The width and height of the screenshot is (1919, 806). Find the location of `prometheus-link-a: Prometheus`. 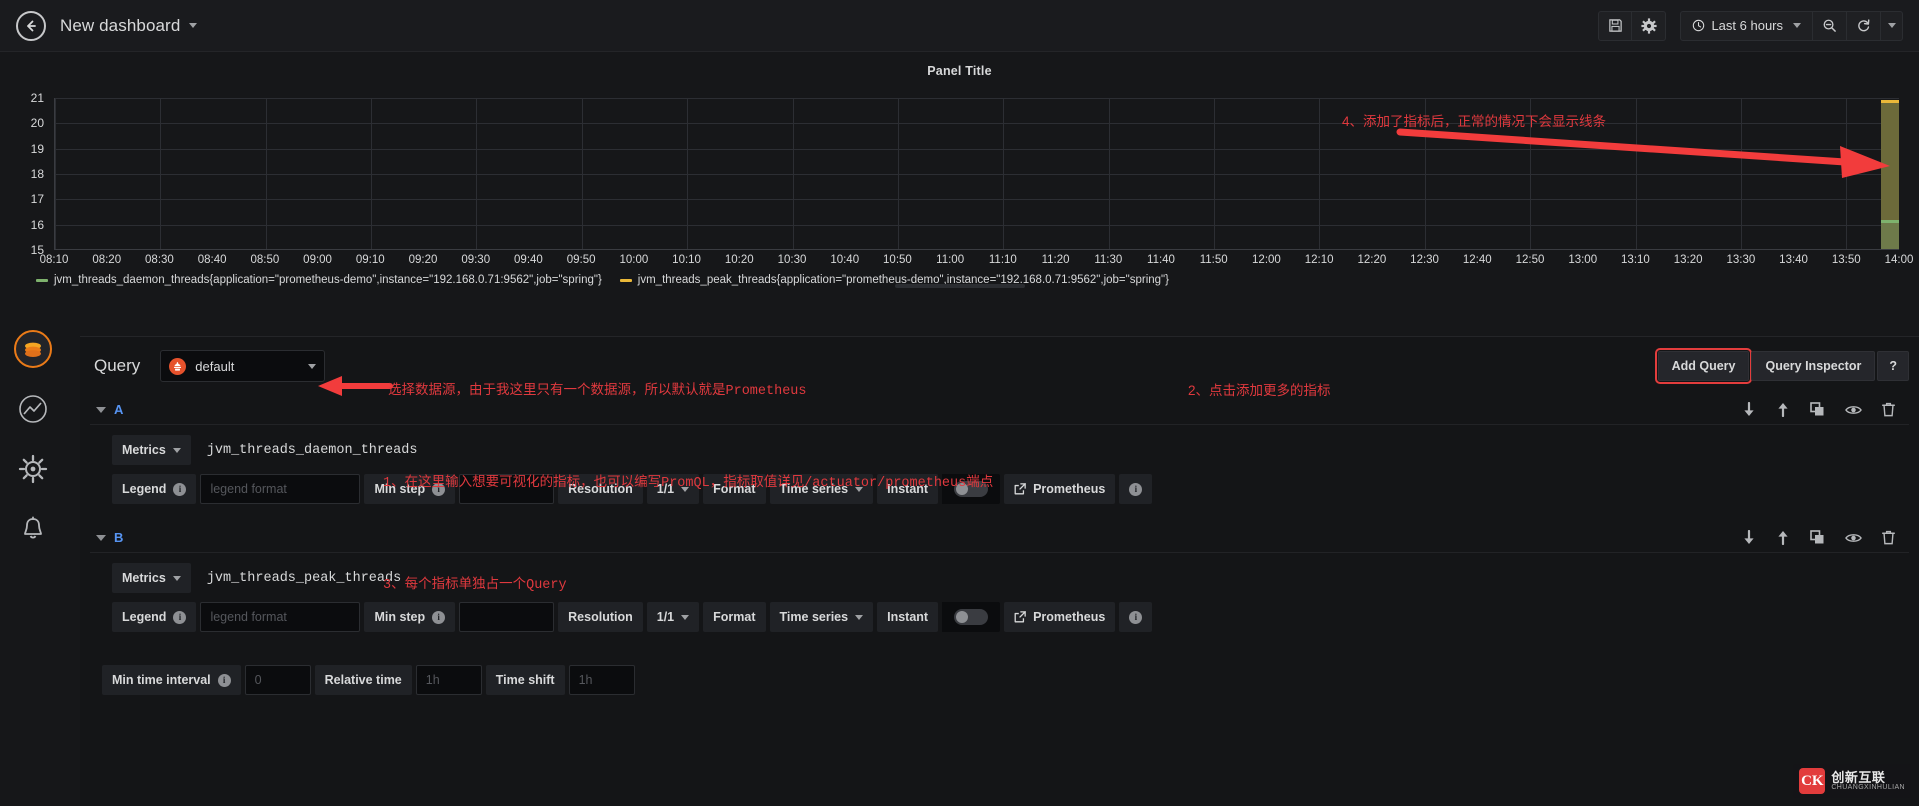

prometheus-link-a: Prometheus is located at coordinates (1060, 489).